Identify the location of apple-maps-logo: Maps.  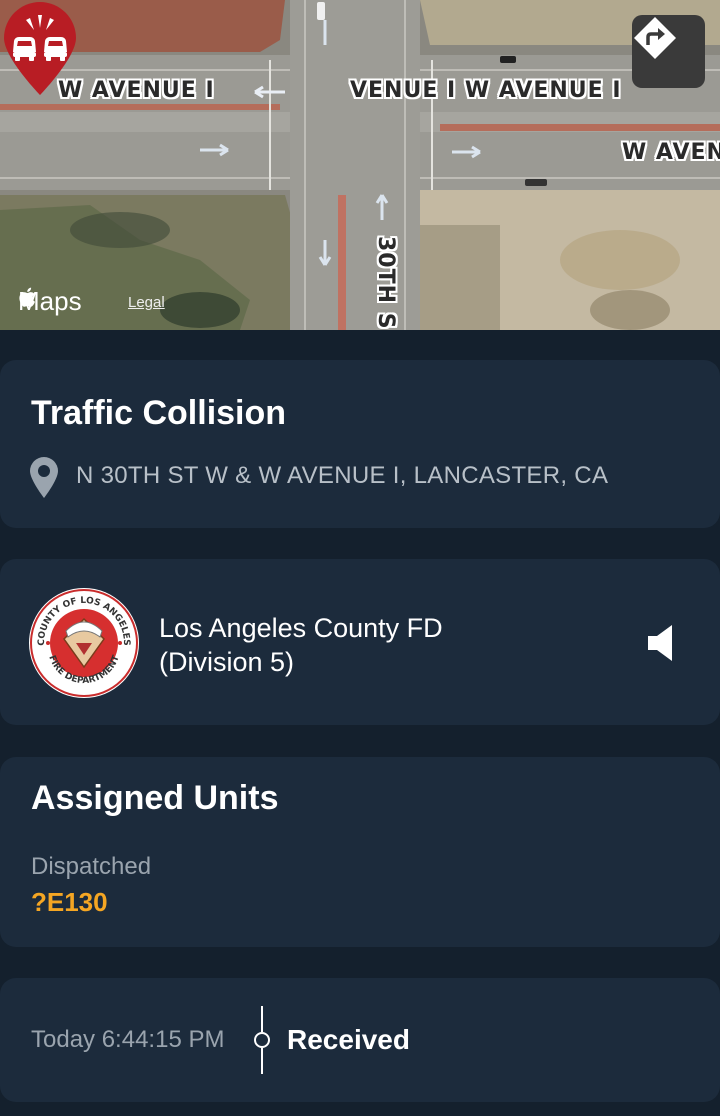
(50, 301).